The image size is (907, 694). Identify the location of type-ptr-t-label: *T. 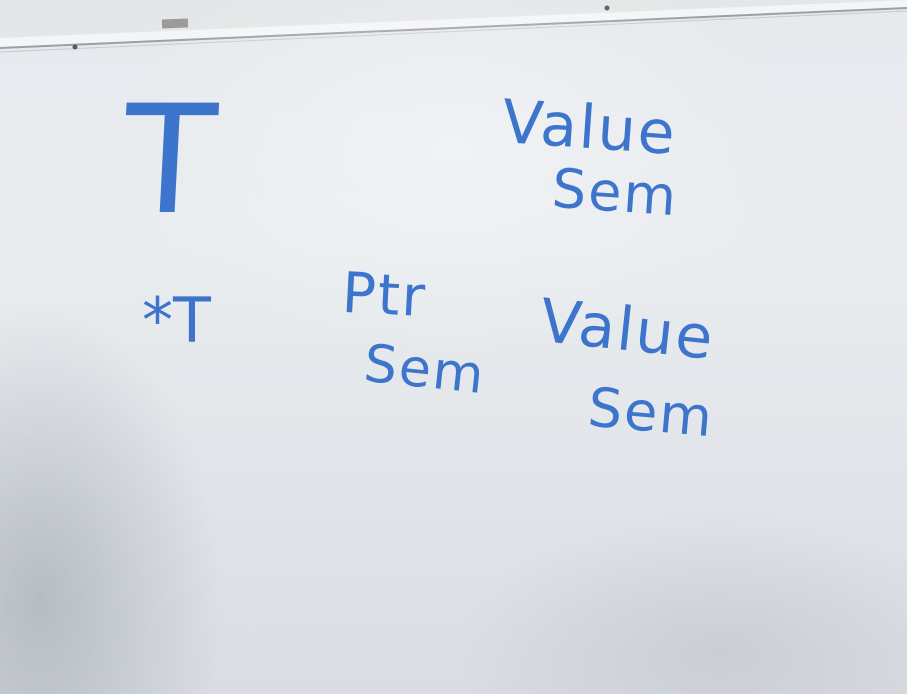
(176, 320).